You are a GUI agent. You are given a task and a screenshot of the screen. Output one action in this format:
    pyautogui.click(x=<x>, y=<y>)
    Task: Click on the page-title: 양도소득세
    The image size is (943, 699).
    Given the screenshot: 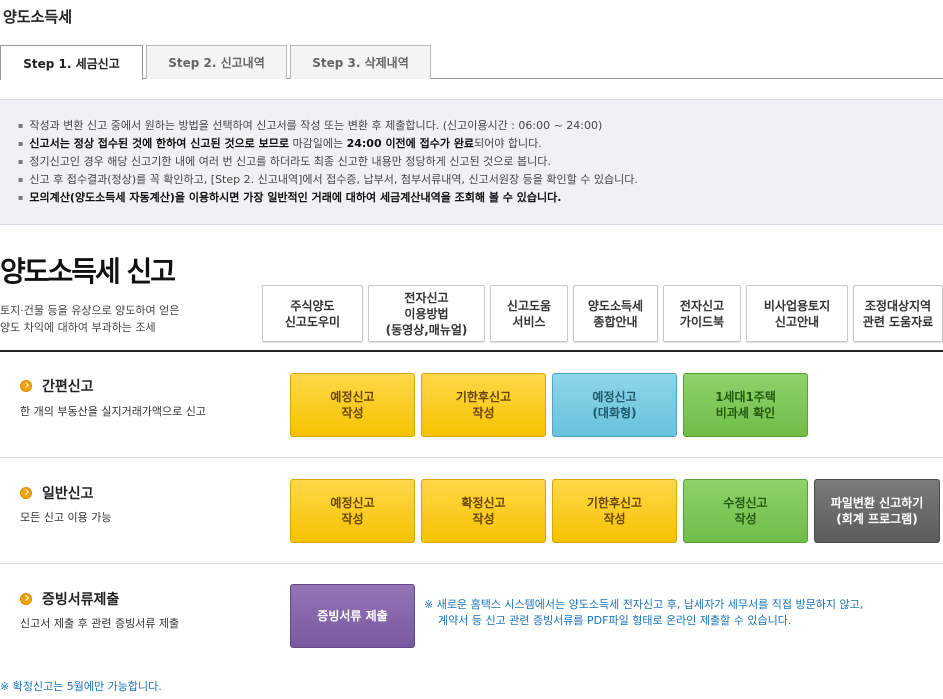 What is the action you would take?
    pyautogui.click(x=38, y=17)
    